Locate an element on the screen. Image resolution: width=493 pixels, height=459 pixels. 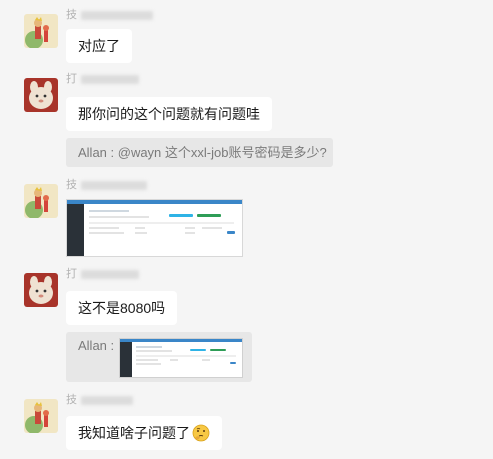
message-text: 对应了 is located at coordinates (99, 46).